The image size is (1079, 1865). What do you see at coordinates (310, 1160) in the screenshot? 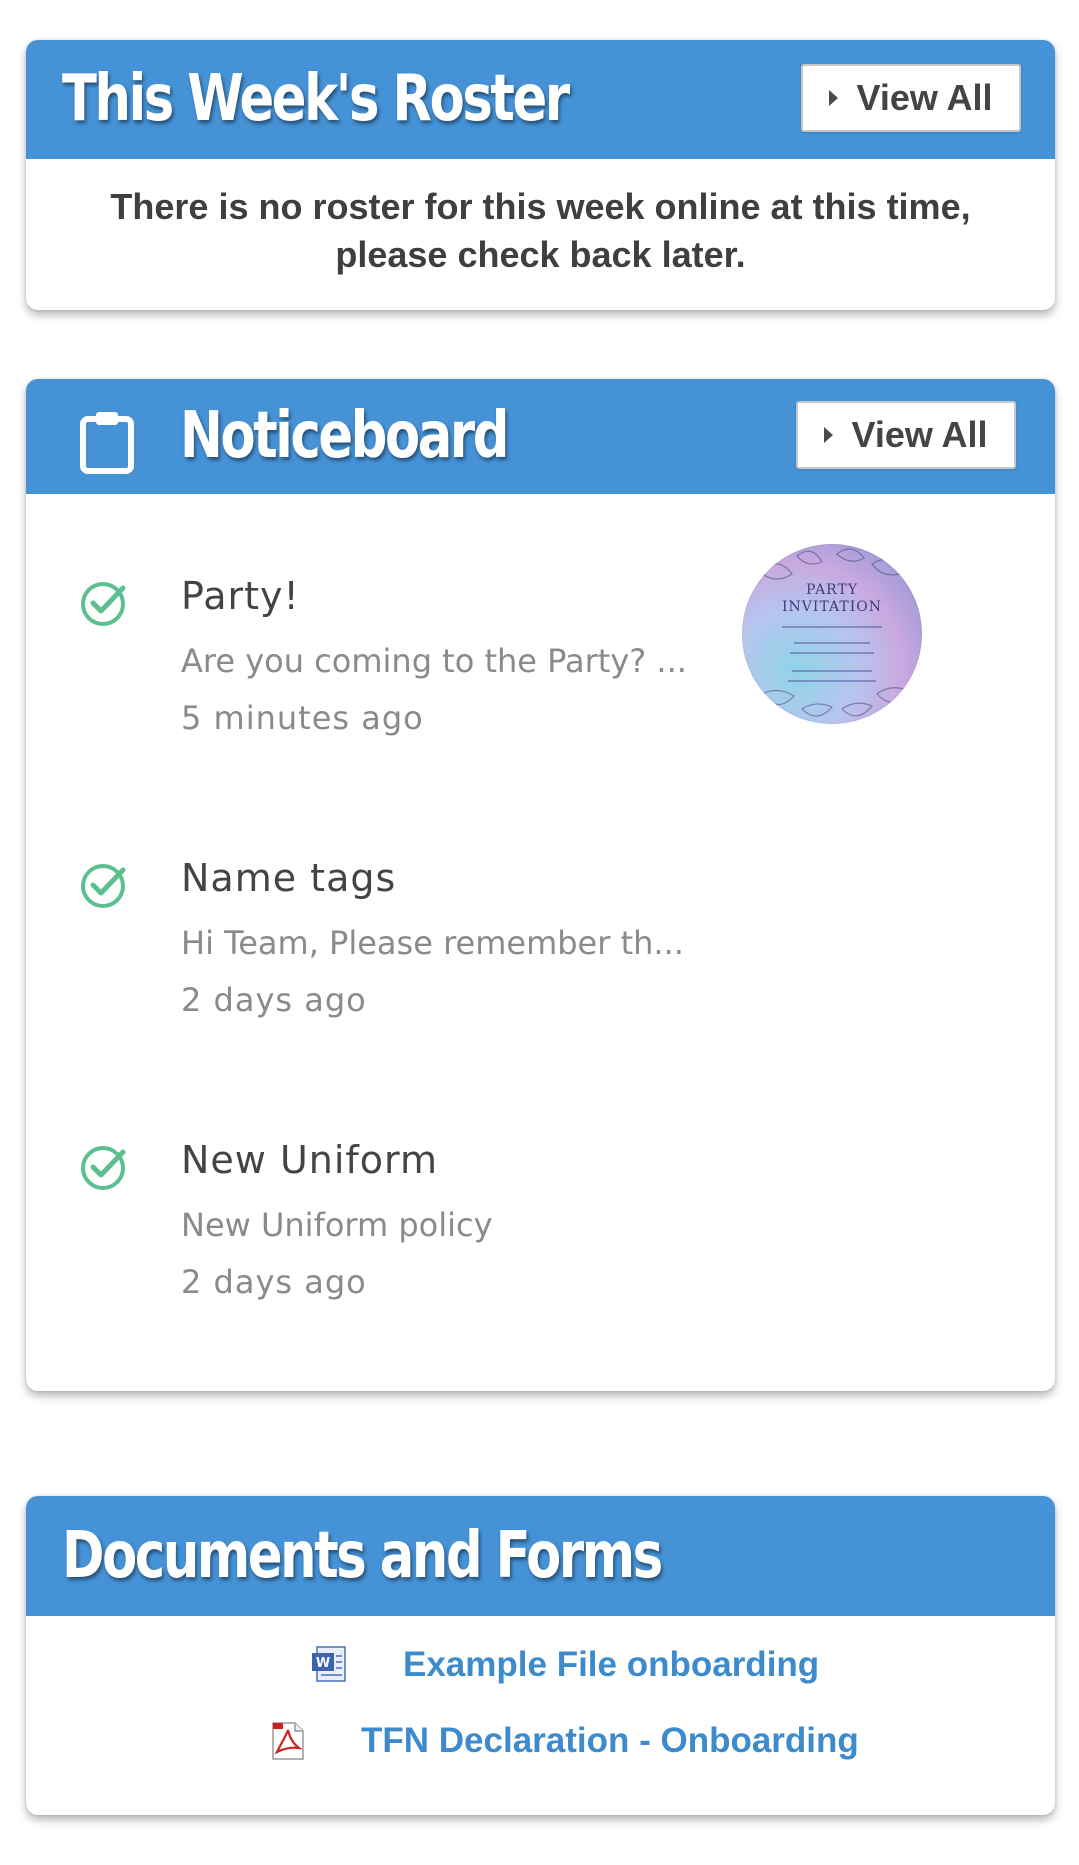
I see `notice-title: New Uniform` at bounding box center [310, 1160].